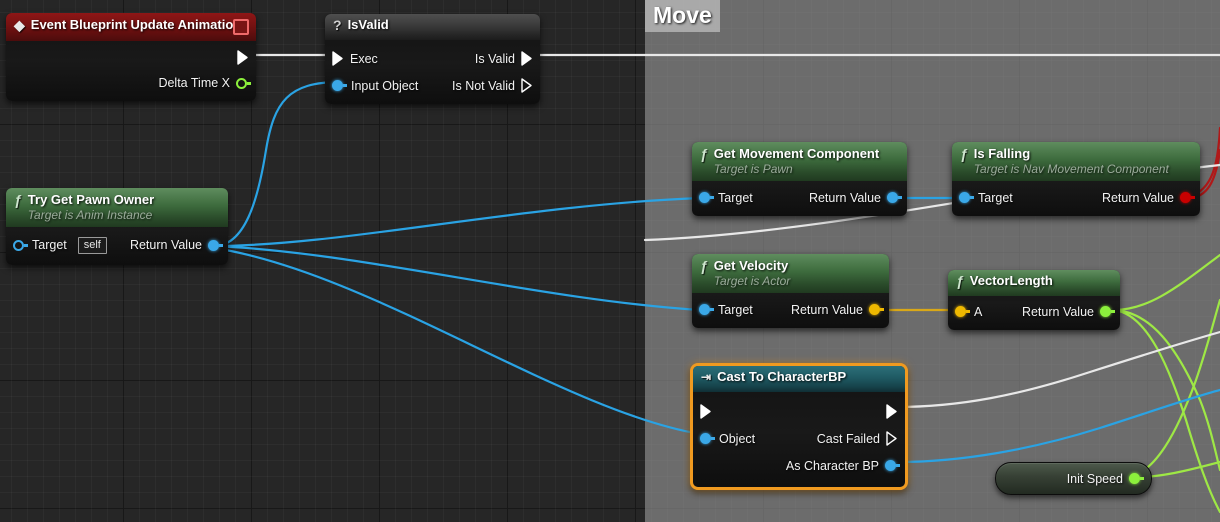 Image resolution: width=1220 pixels, height=522 pixels. Describe the element at coordinates (751, 265) in the screenshot. I see `node-title: Get Velocity` at that location.